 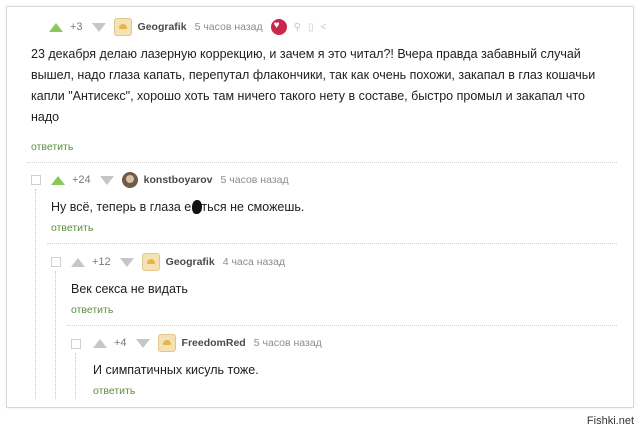 I want to click on comment-header: +12 Geografik 4 часа назад, so click(x=178, y=262).